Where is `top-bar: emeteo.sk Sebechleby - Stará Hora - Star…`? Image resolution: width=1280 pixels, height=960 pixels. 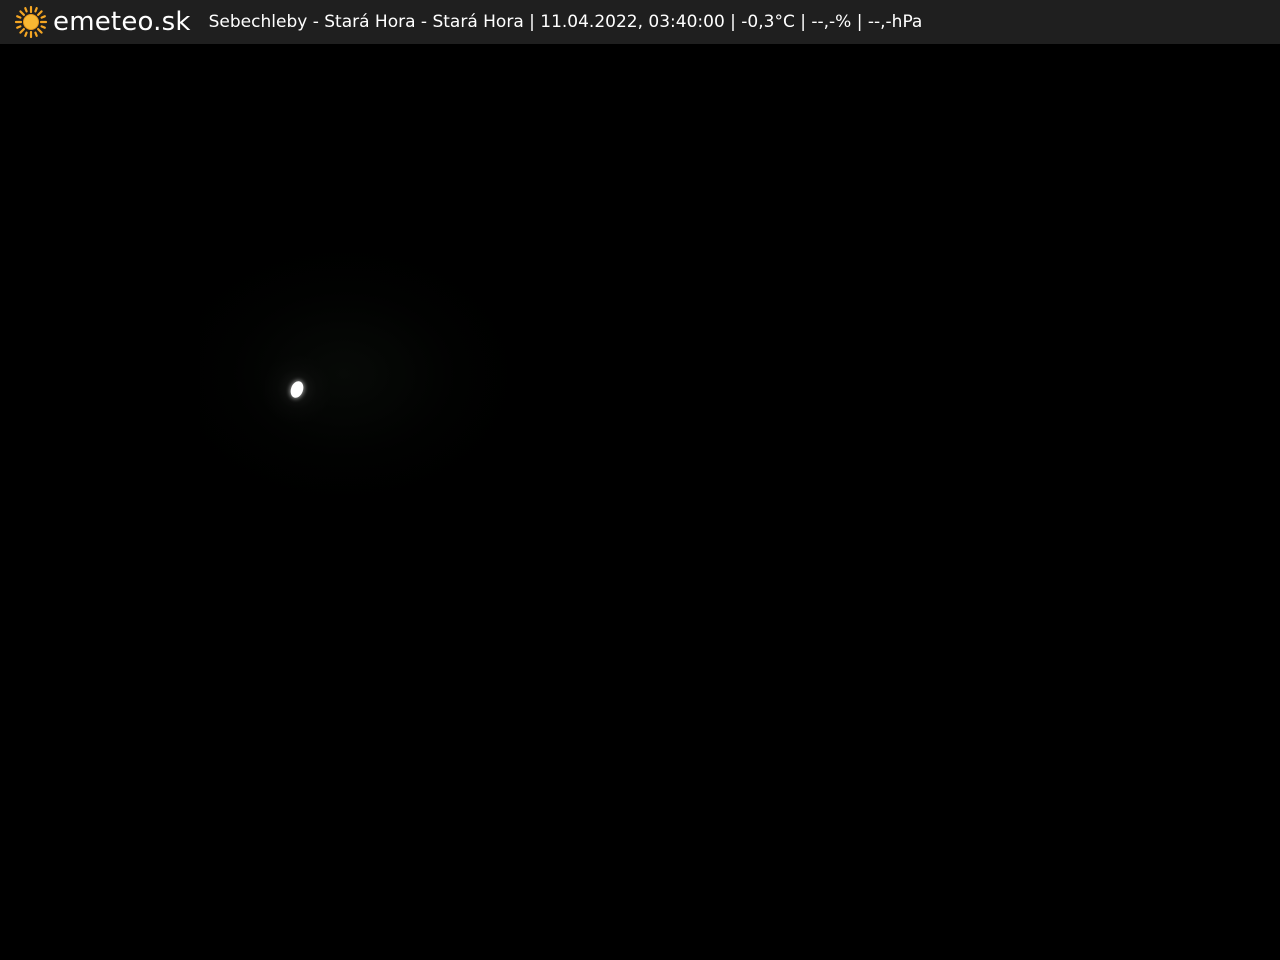 top-bar: emeteo.sk Sebechleby - Stará Hora - Star… is located at coordinates (640, 22).